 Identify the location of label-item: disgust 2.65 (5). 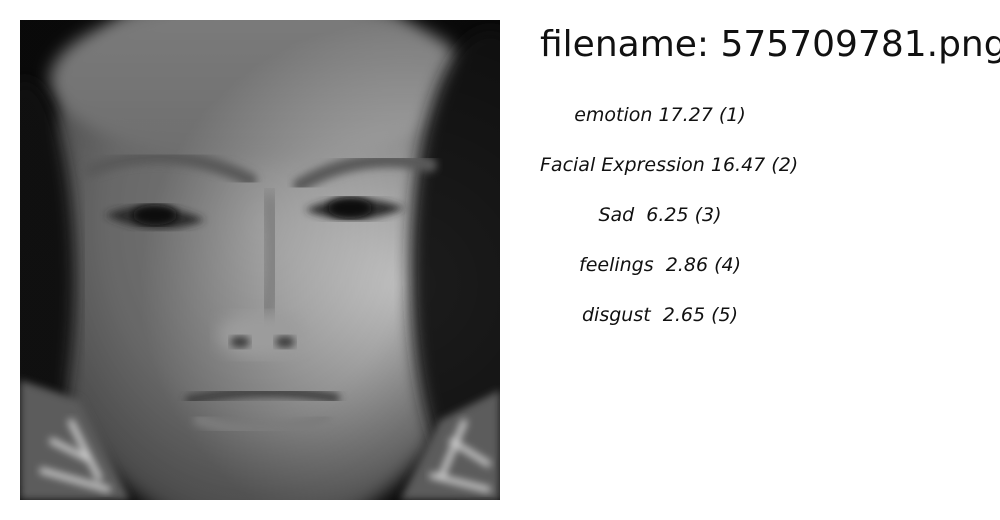
(660, 315).